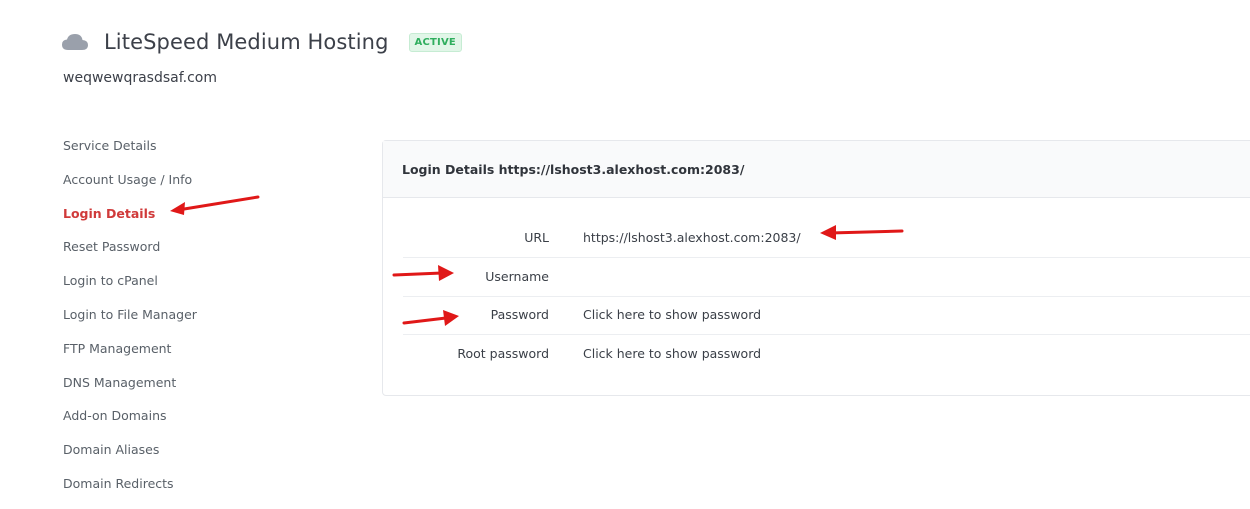 This screenshot has height=509, width=1250. What do you see at coordinates (173, 458) in the screenshot?
I see `sidebar-item-domain-aliases: Domain Aliases` at bounding box center [173, 458].